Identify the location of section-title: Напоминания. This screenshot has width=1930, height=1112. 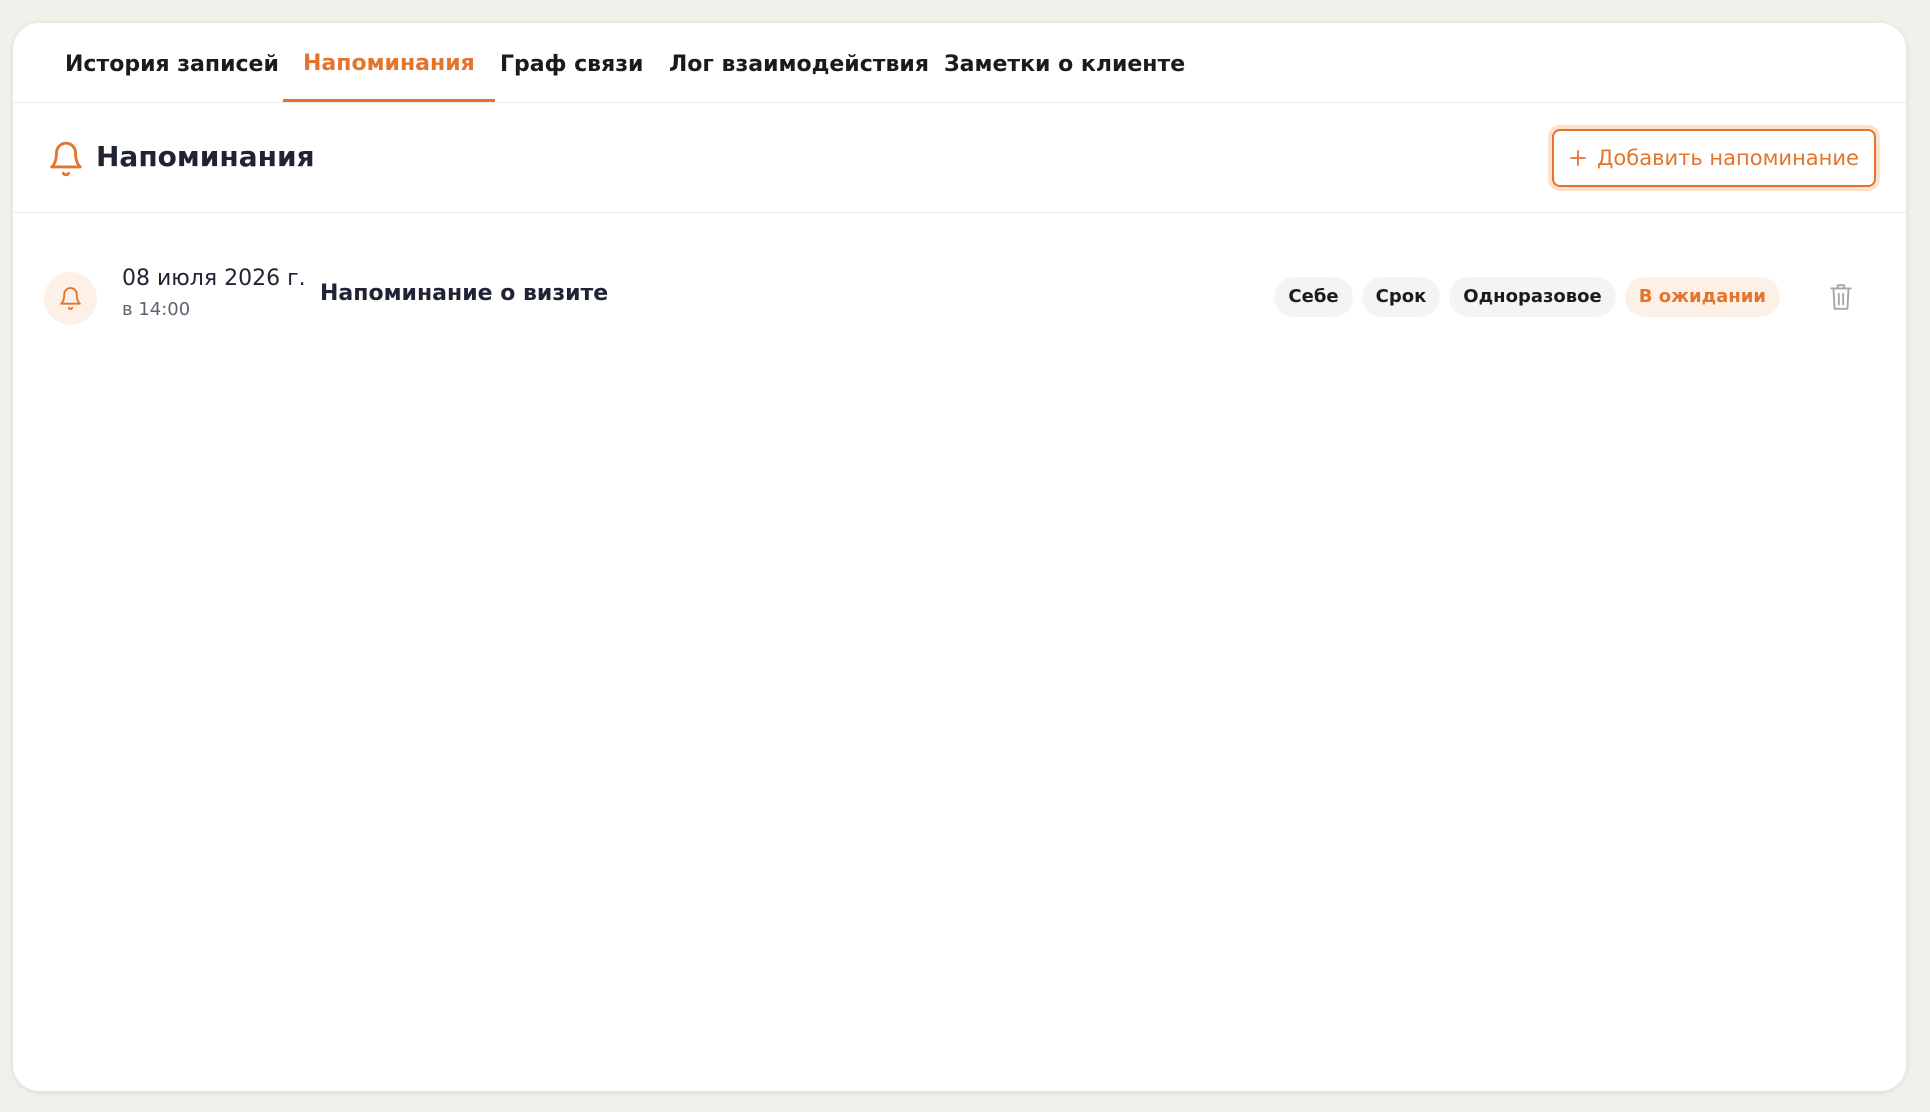
(205, 156).